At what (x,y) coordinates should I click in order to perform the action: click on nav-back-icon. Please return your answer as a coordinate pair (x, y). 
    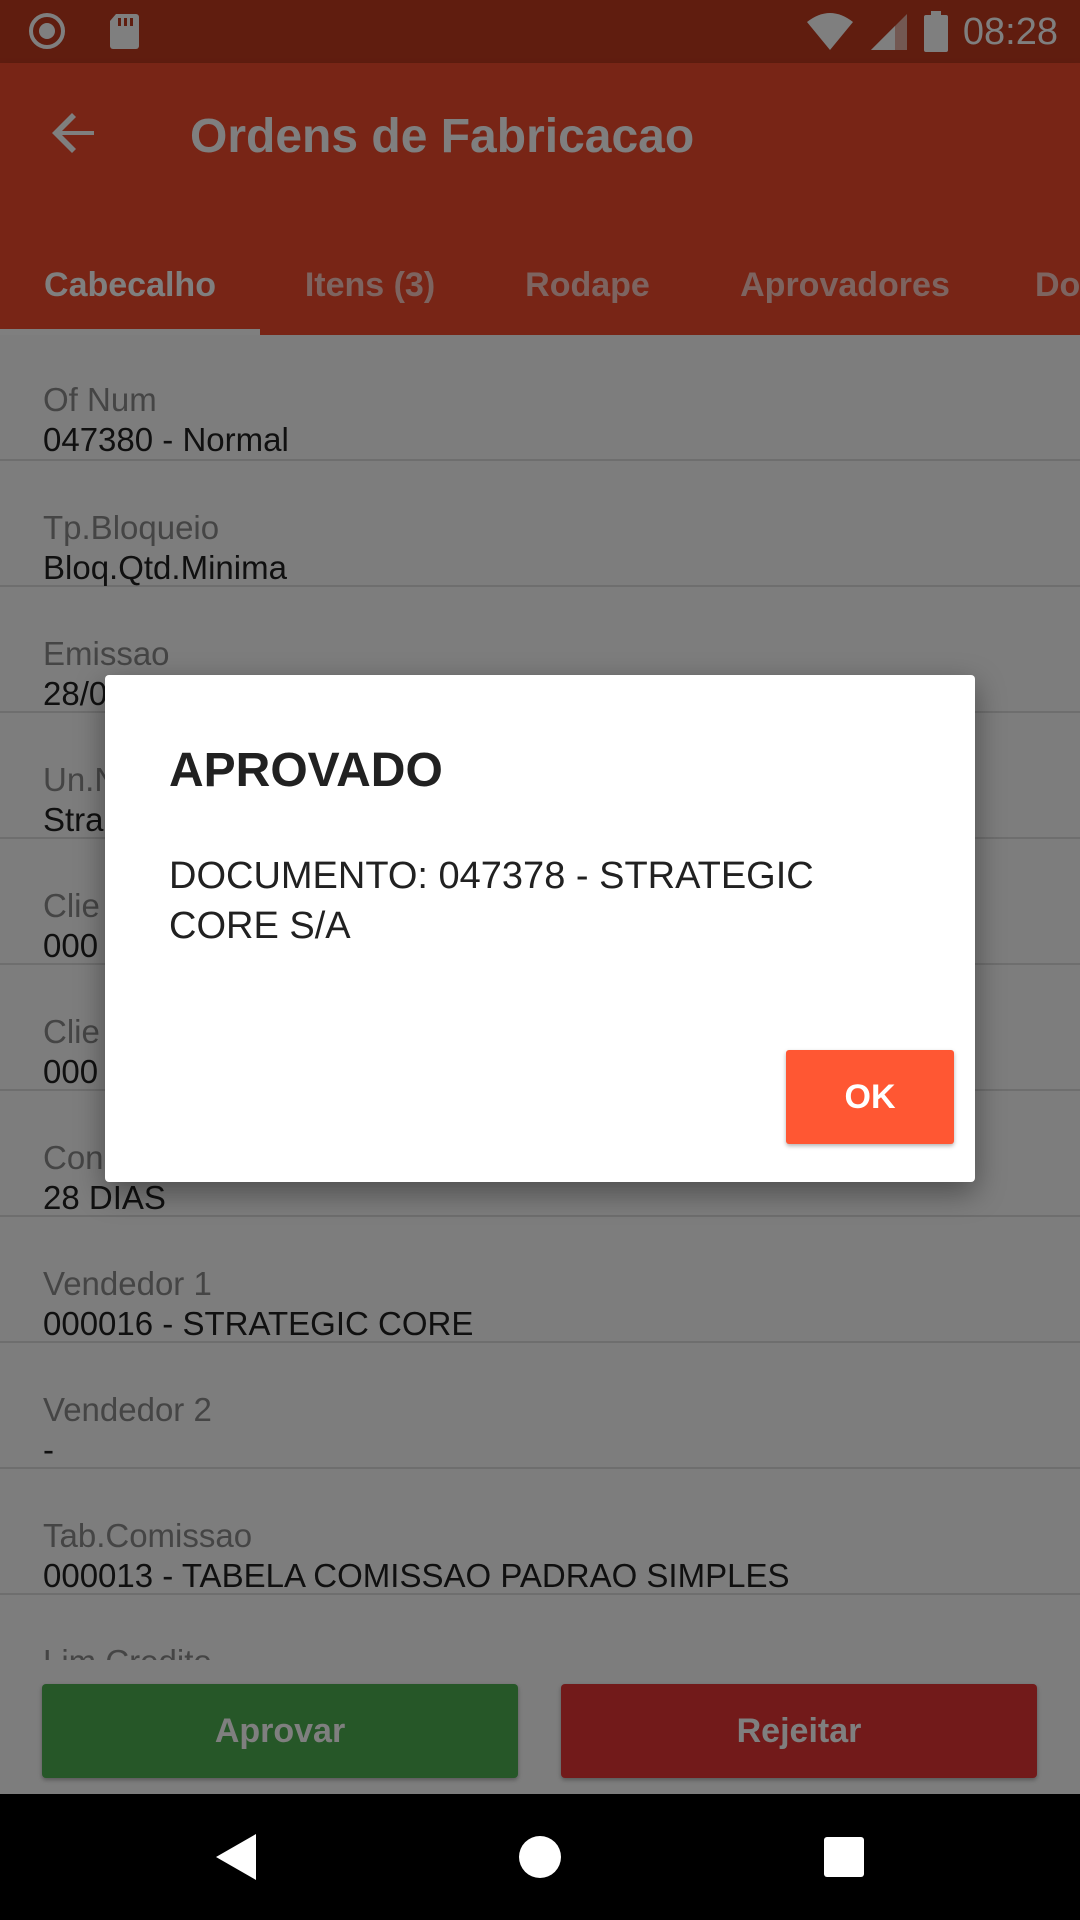
    Looking at the image, I should click on (236, 1857).